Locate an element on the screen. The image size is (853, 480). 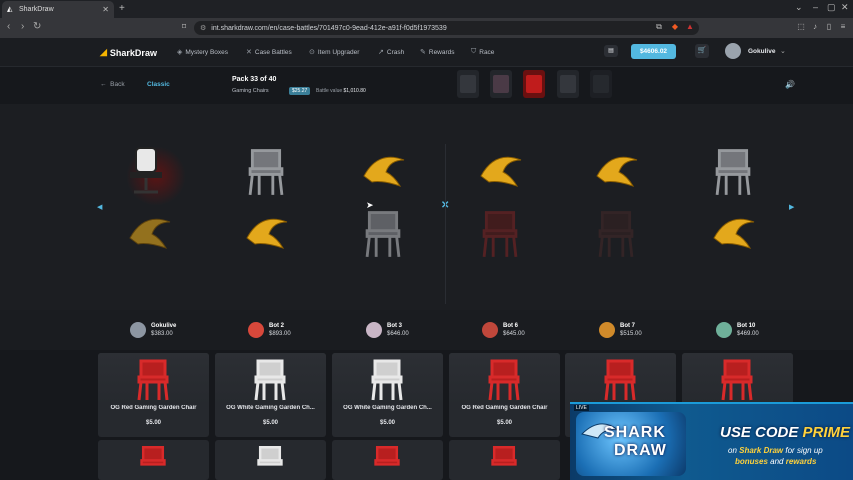
nav-label: Item Upgrader is located at coordinates (338, 52).